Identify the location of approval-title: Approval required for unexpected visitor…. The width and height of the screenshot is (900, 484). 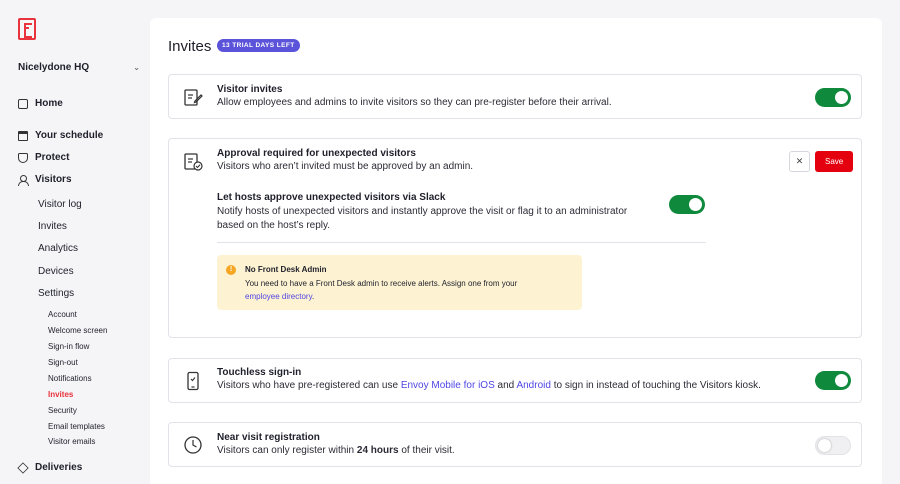
(316, 153).